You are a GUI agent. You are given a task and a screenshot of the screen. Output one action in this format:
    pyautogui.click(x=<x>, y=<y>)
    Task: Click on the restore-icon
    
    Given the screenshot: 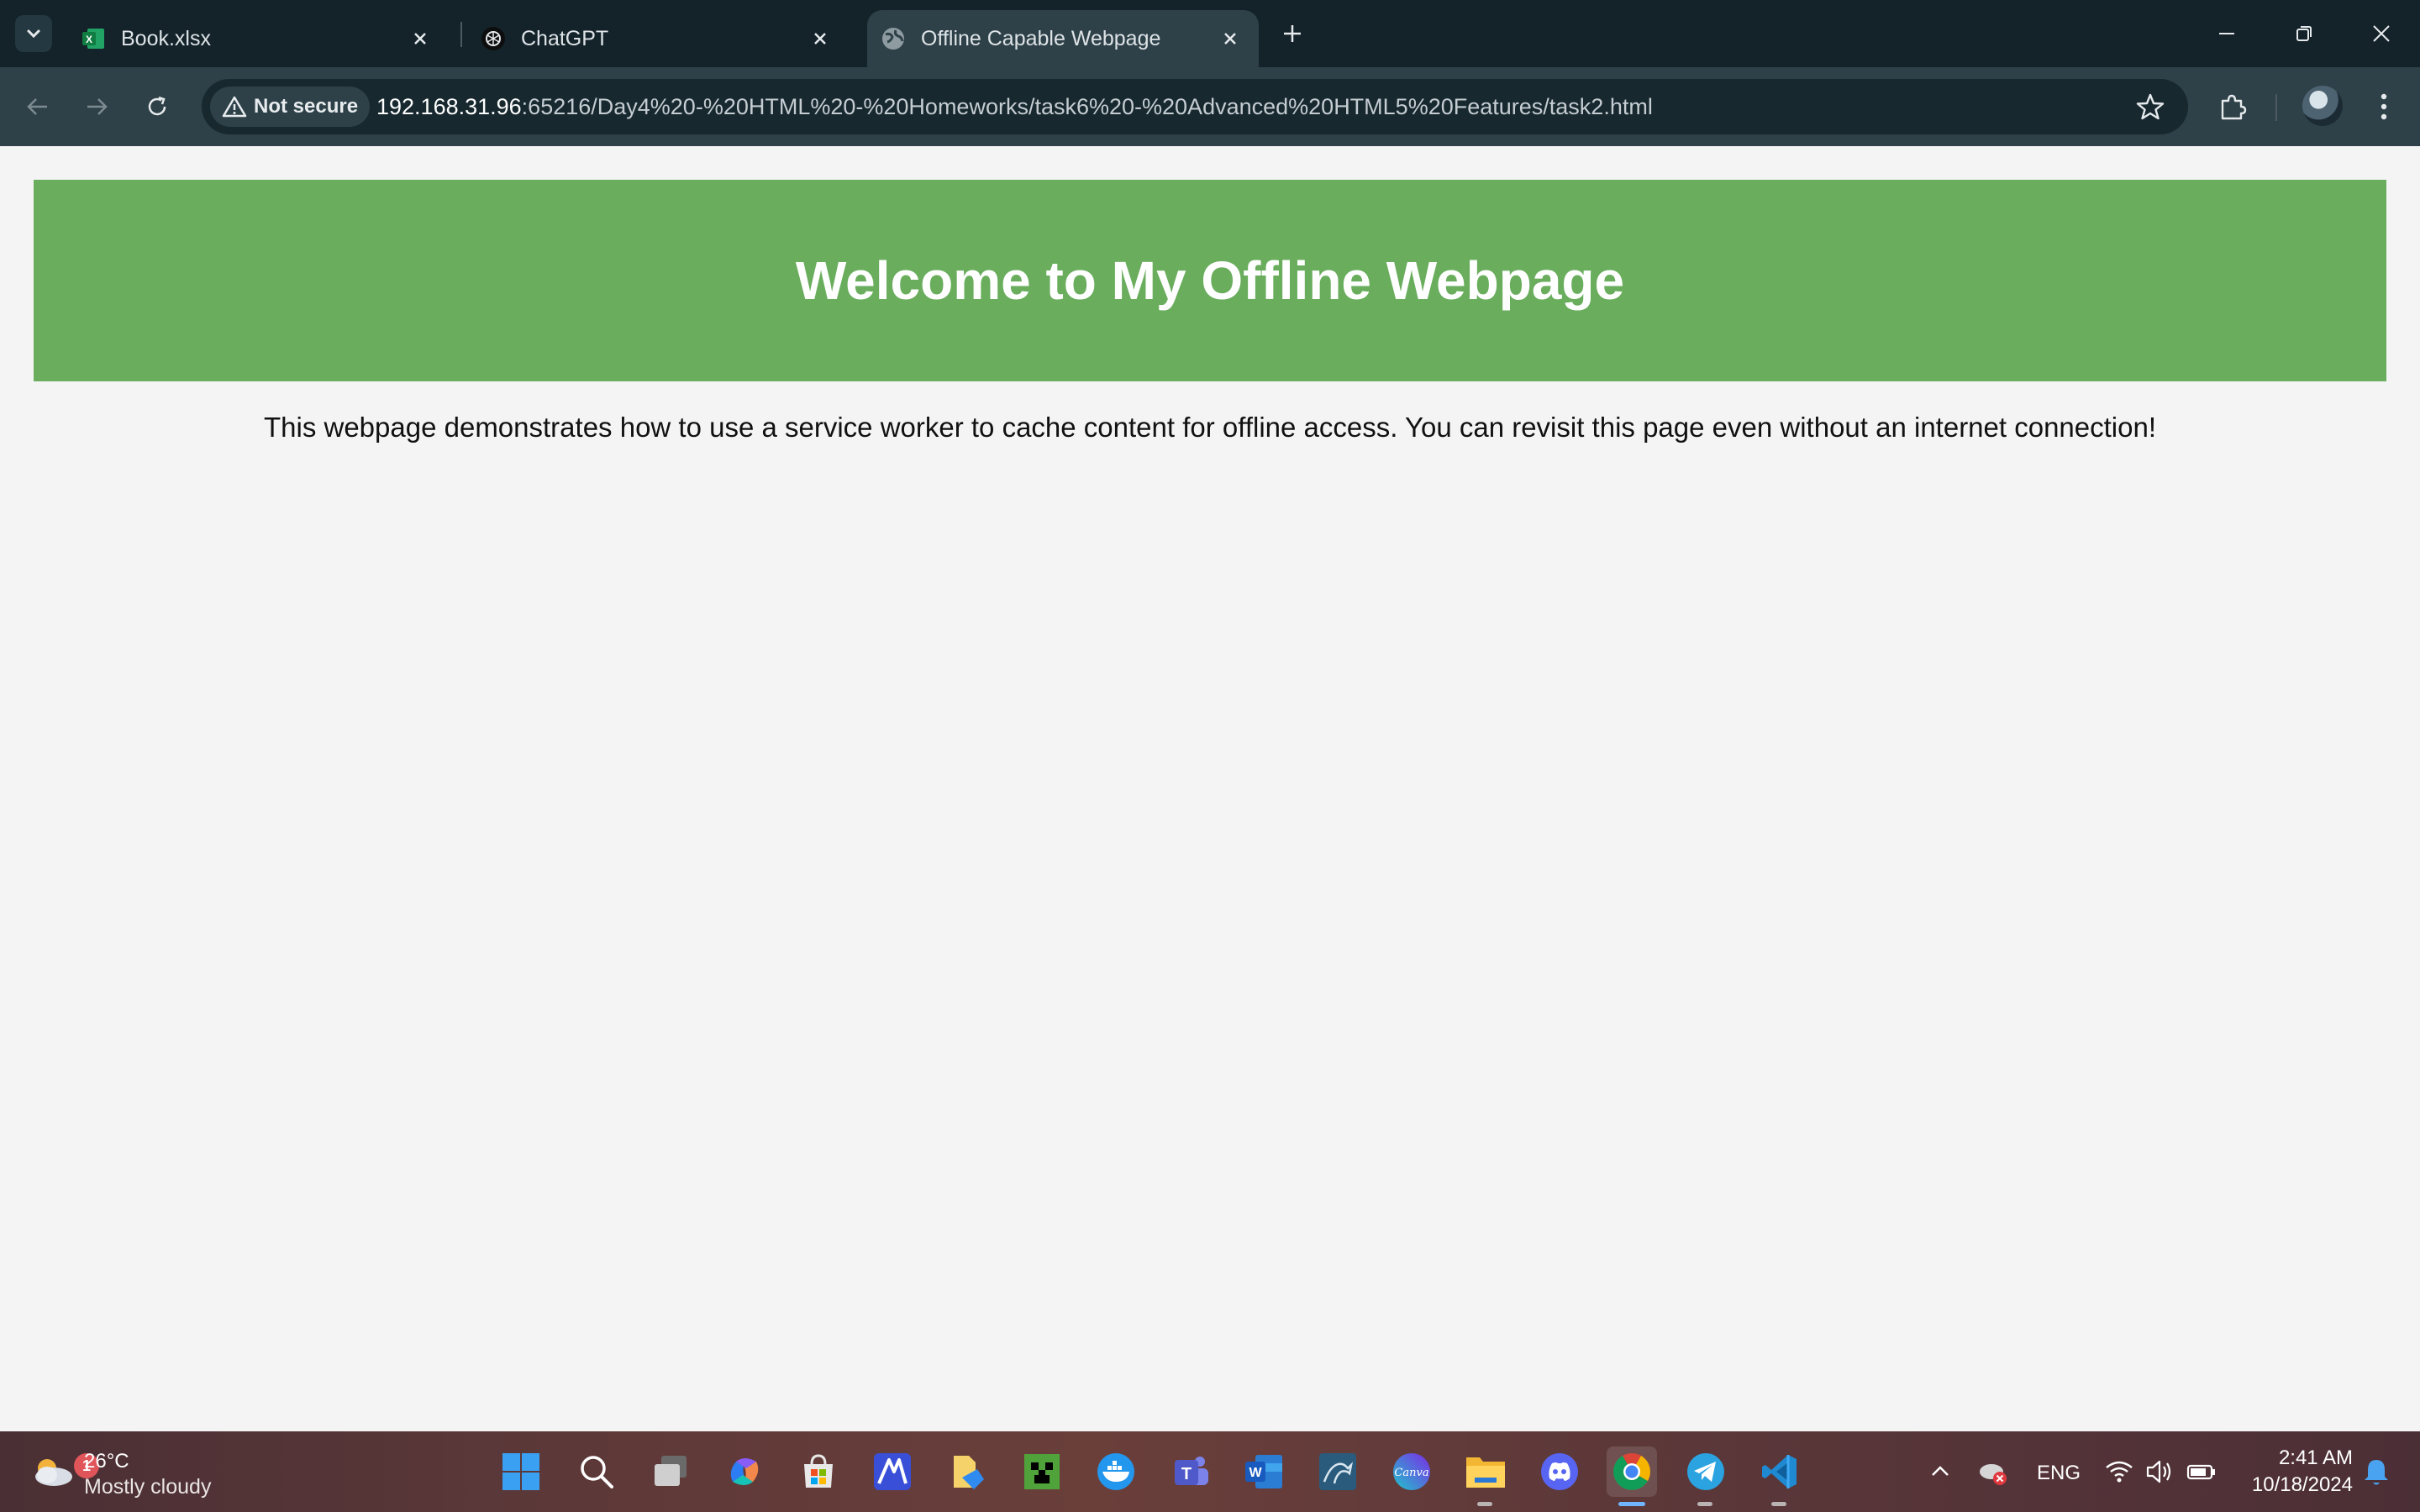 What is the action you would take?
    pyautogui.click(x=2304, y=33)
    